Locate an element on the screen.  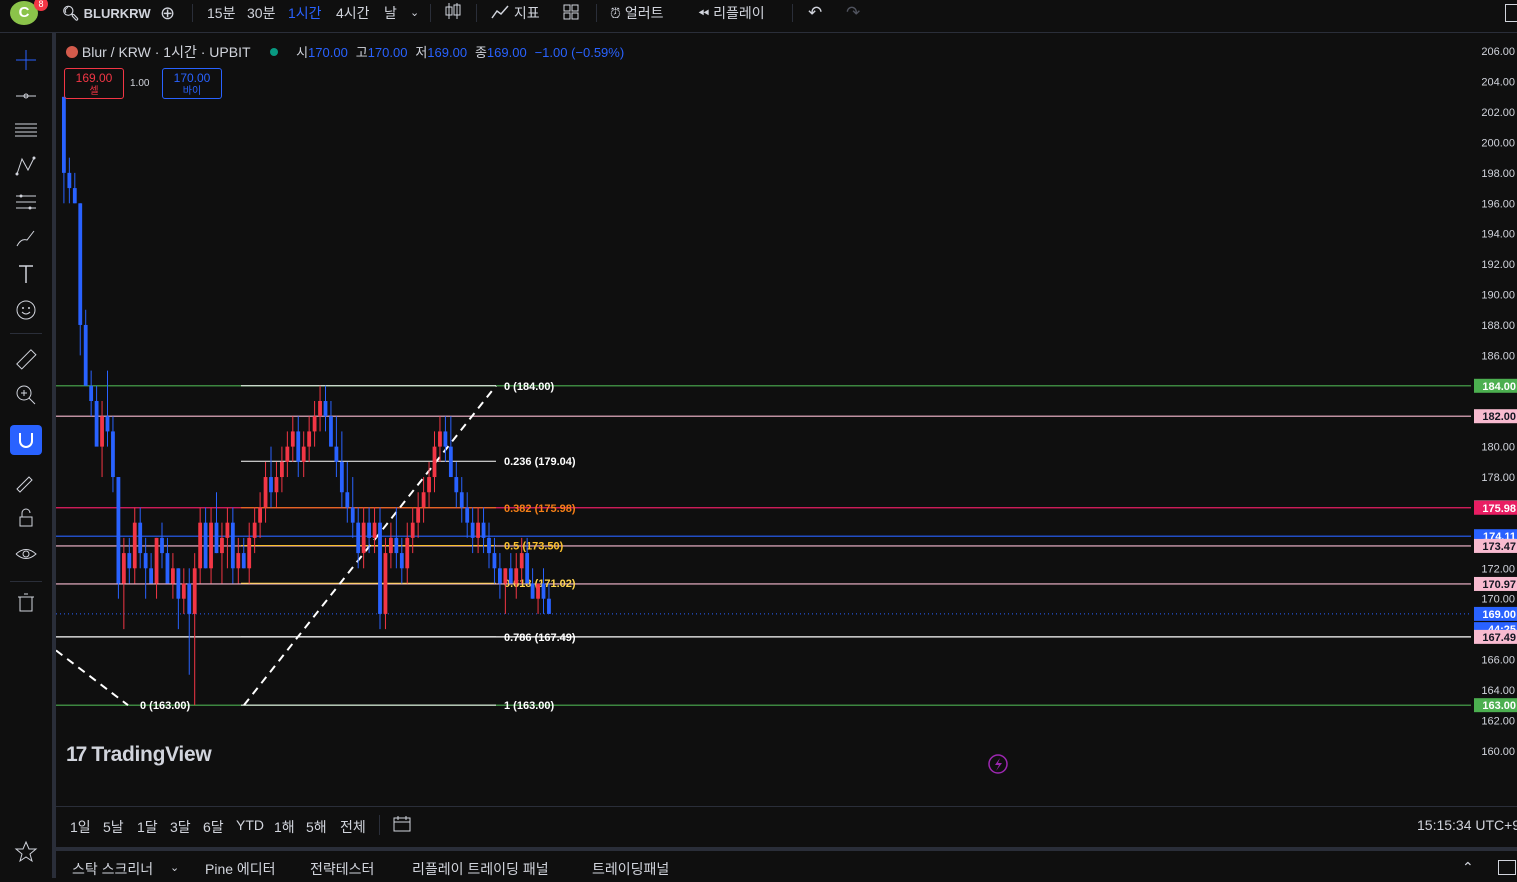
interval-4h: 4시간 is located at coordinates (353, 13).